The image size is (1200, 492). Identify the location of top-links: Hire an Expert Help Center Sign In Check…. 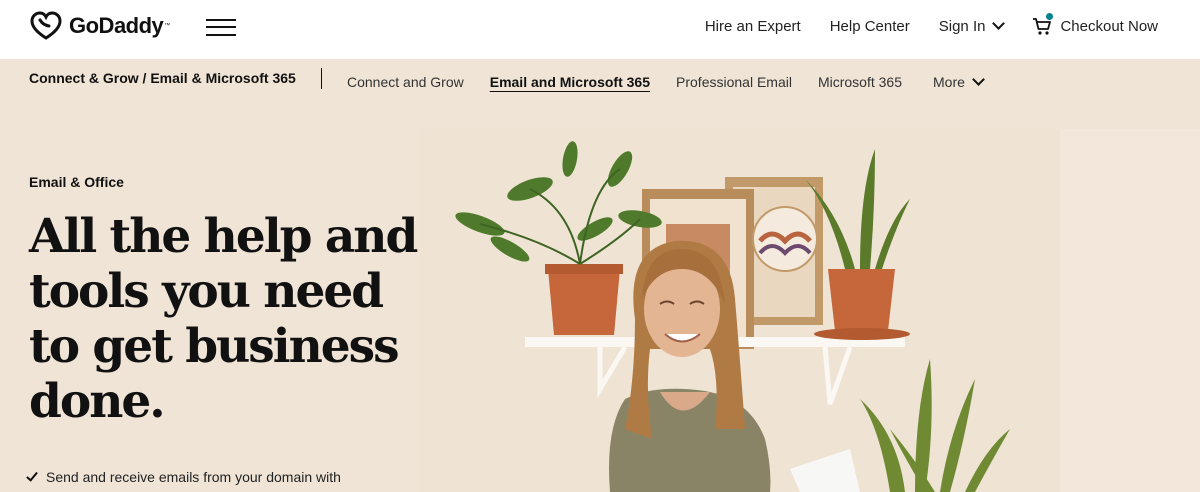
(917, 26).